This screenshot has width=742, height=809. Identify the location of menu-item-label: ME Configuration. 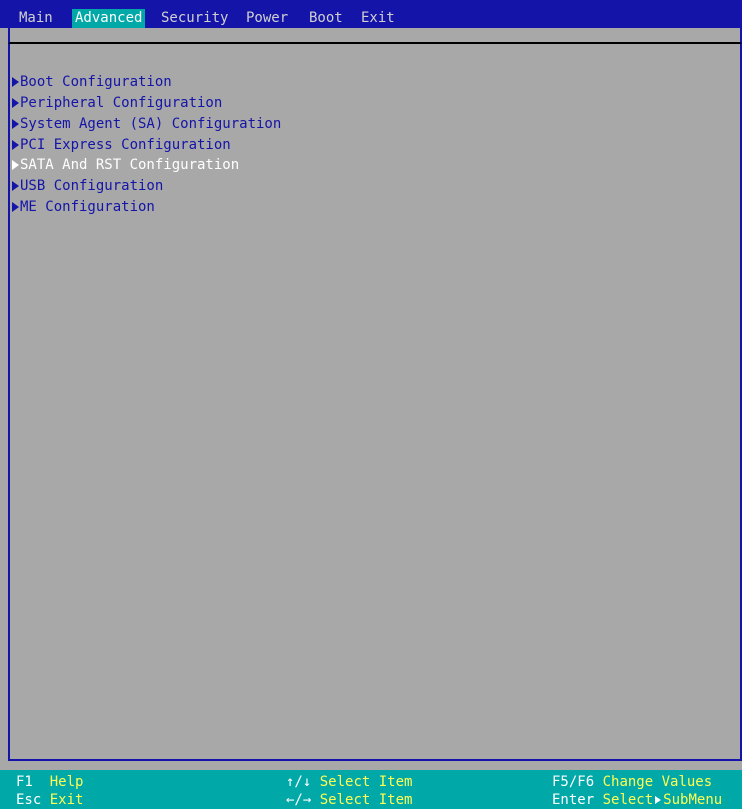
(87, 207).